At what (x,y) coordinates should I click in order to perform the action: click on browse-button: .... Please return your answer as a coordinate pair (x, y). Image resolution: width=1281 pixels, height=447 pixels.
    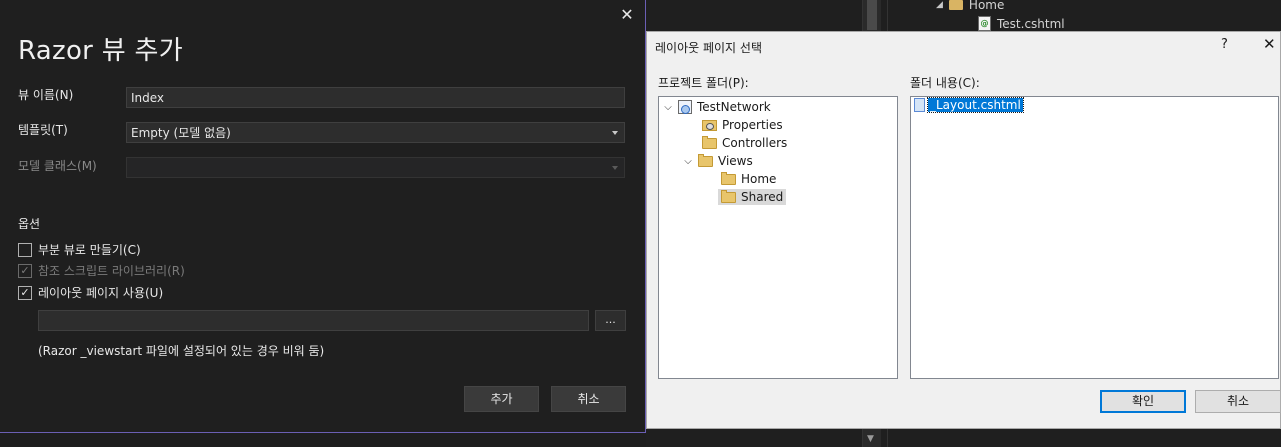
    Looking at the image, I should click on (610, 320).